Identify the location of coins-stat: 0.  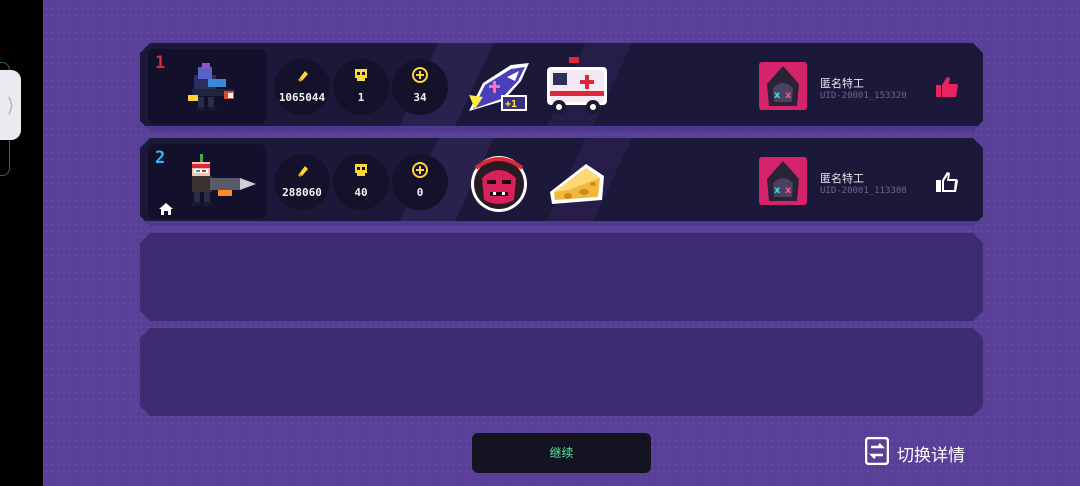
(420, 182).